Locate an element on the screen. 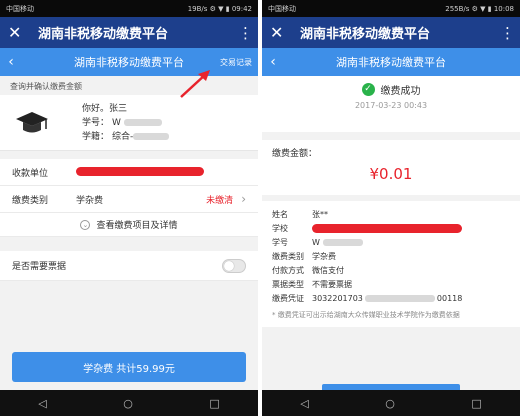 The width and height of the screenshot is (520, 416). success-text: 缴费成功 is located at coordinates (400, 91).